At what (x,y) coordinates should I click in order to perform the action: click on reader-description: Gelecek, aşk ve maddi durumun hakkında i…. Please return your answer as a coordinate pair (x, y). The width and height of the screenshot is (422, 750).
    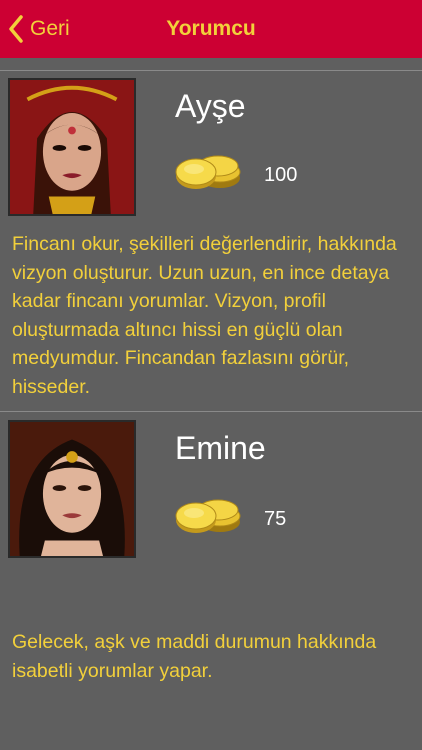
    Looking at the image, I should click on (194, 656).